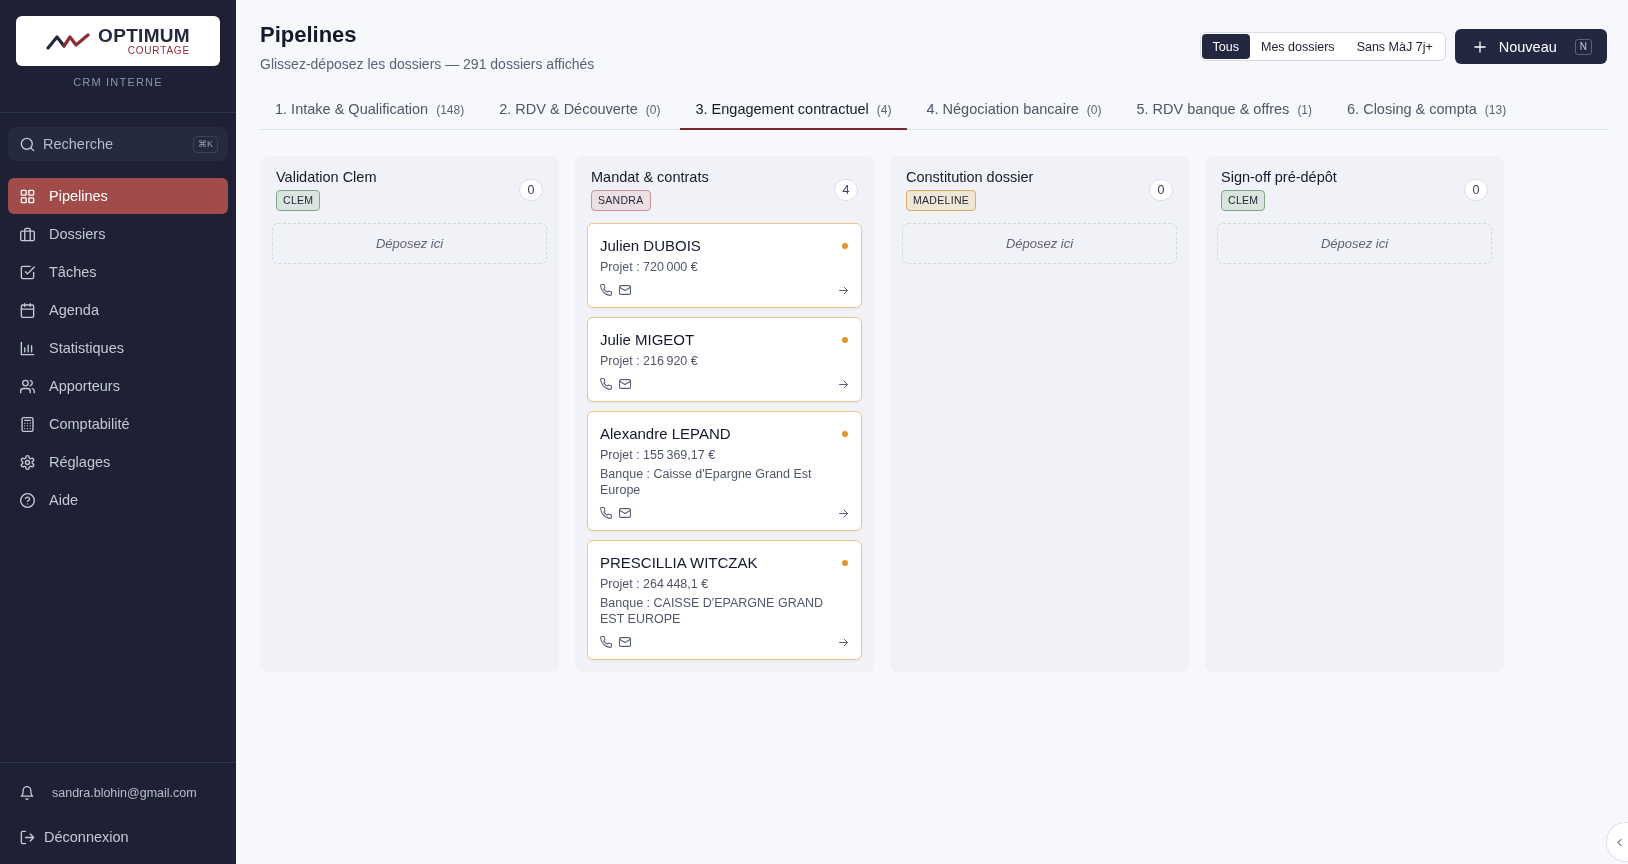  I want to click on bank-name: Banque : Caisse d'Epargne Grand Est Europe, so click(706, 482).